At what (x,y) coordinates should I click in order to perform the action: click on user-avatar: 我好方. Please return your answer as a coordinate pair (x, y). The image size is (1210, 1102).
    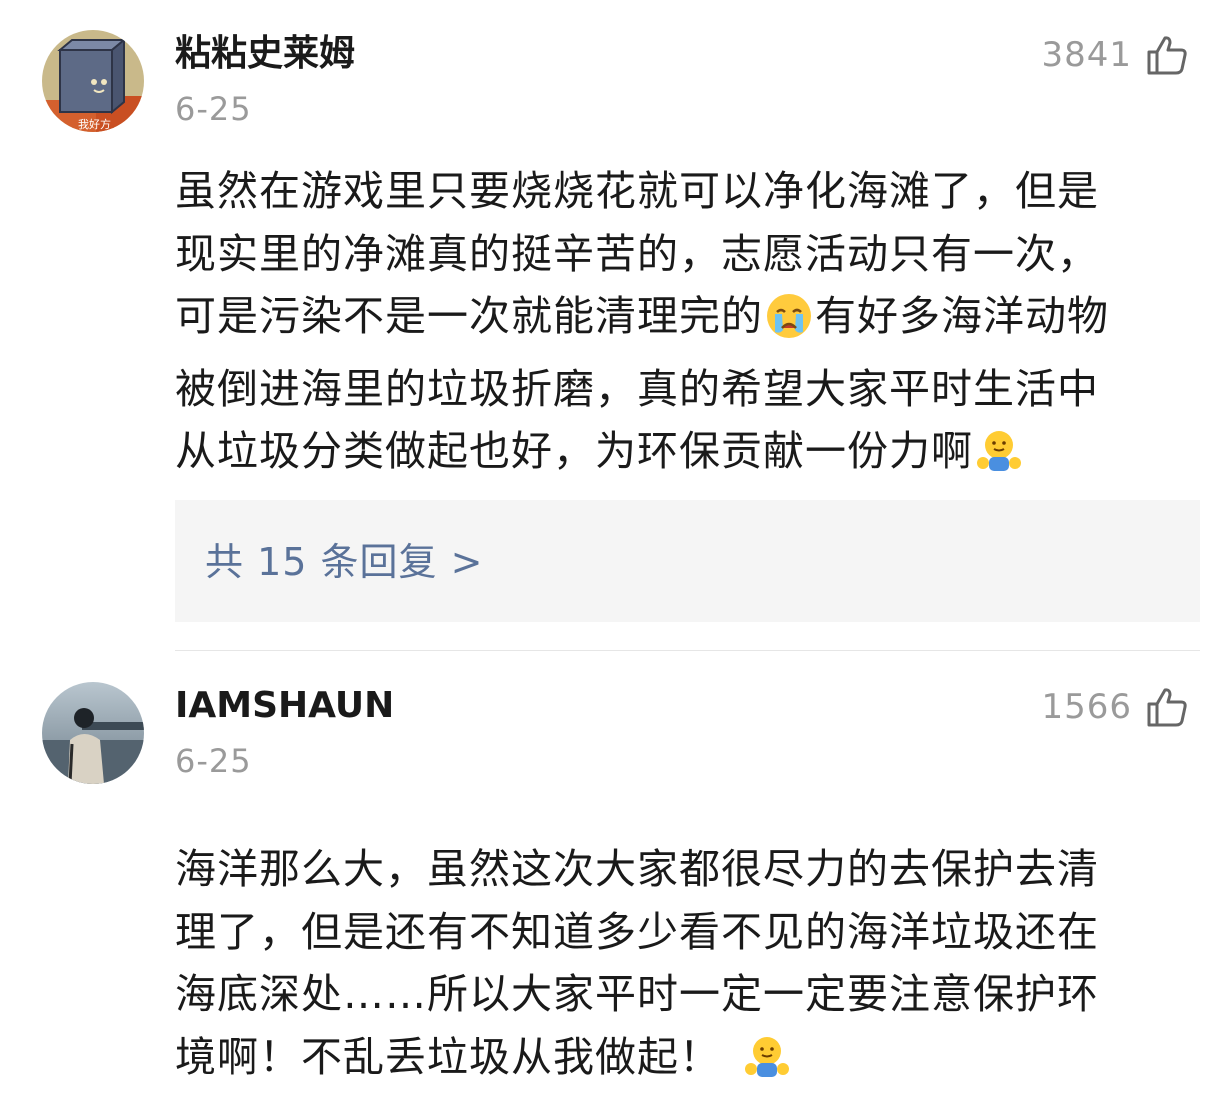
    Looking at the image, I should click on (93, 81).